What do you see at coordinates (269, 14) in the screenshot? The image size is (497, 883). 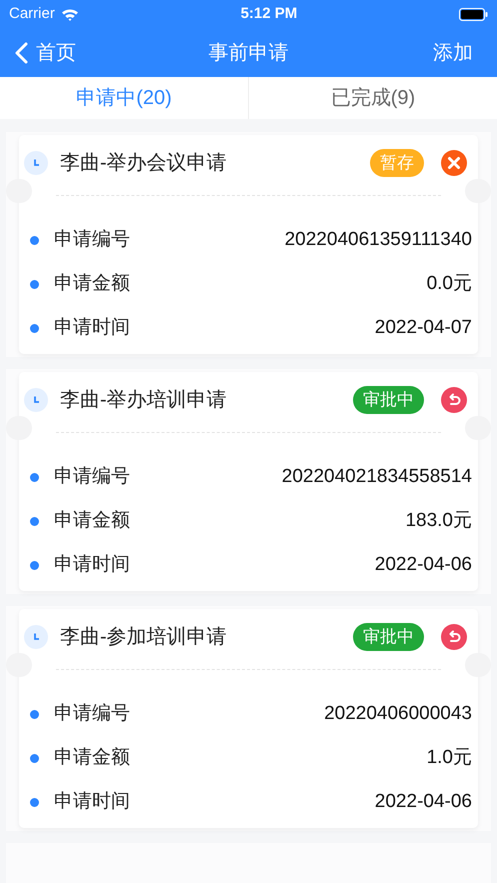 I see `clock-time: 5:12 PM` at bounding box center [269, 14].